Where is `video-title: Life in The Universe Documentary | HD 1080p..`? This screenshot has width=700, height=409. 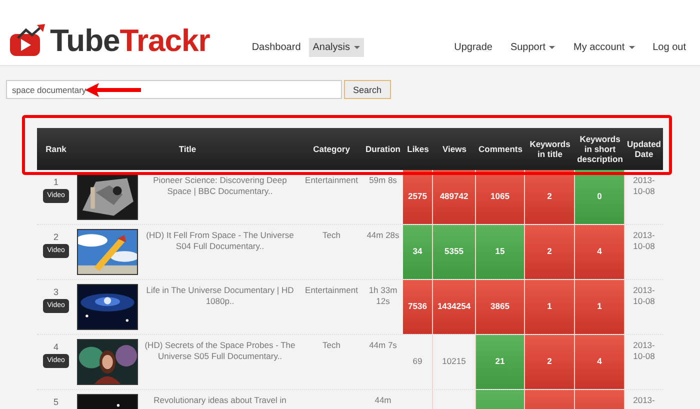
video-title: Life in The Universe Documentary | HD 1080p.. is located at coordinates (220, 296).